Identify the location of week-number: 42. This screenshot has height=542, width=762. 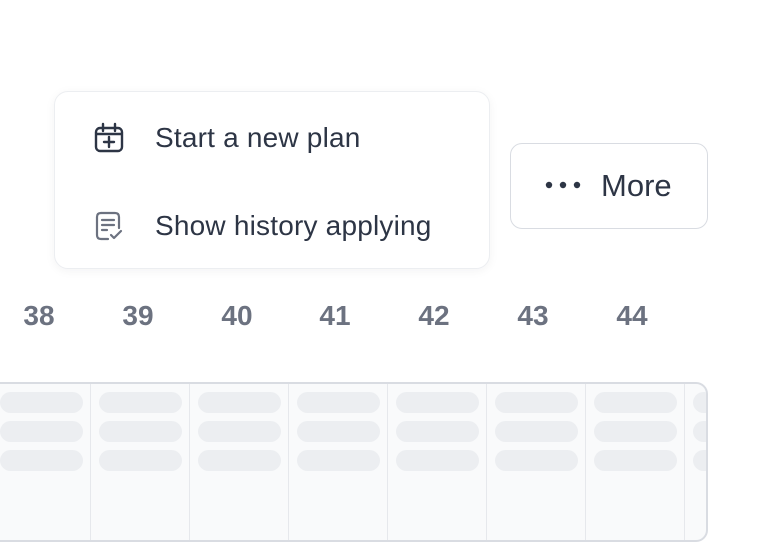
(434, 315).